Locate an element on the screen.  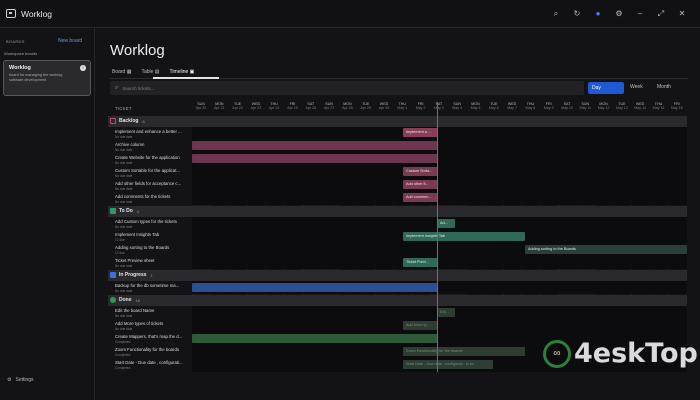
board-card-title: Worklog is located at coordinates (20, 68).